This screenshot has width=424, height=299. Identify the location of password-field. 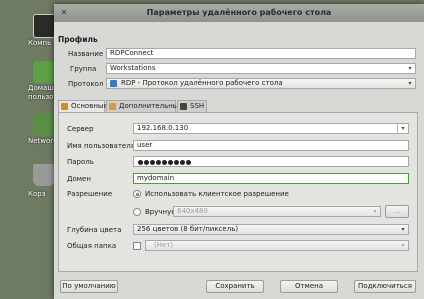
(271, 161).